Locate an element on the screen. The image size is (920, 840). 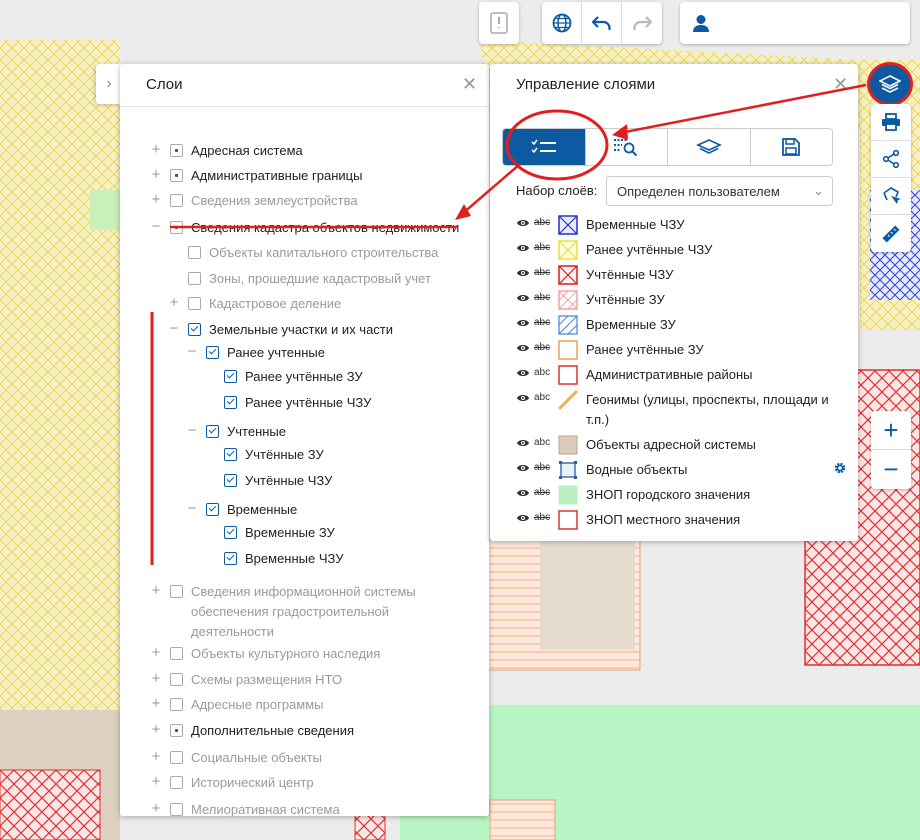
legend-item: abc ЗНОП городского значения is located at coordinates (633, 495).